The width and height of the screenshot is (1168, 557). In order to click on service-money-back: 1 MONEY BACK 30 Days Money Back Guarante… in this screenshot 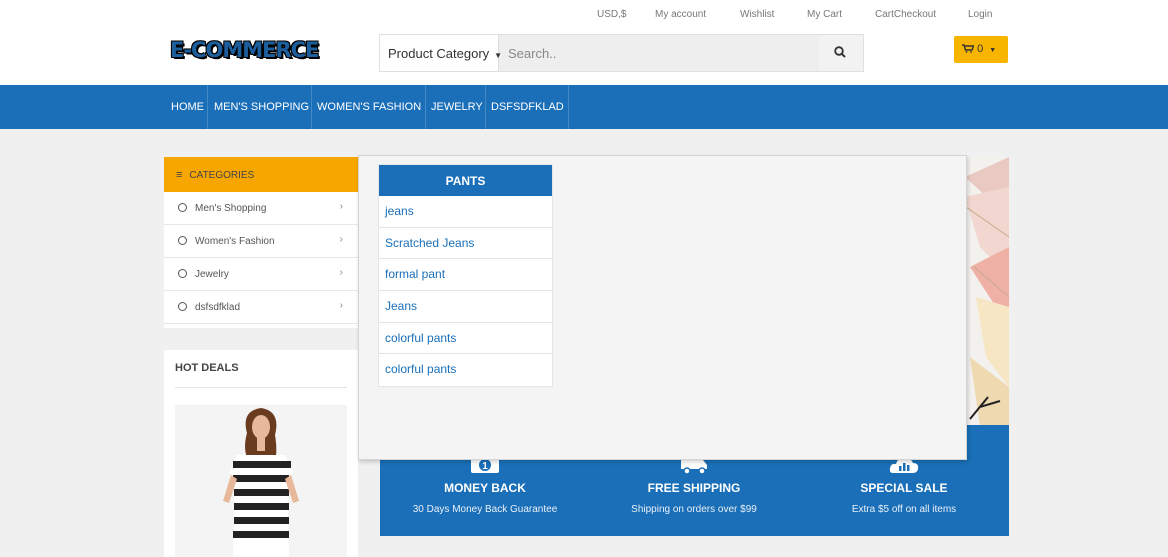, I will do `click(485, 485)`.